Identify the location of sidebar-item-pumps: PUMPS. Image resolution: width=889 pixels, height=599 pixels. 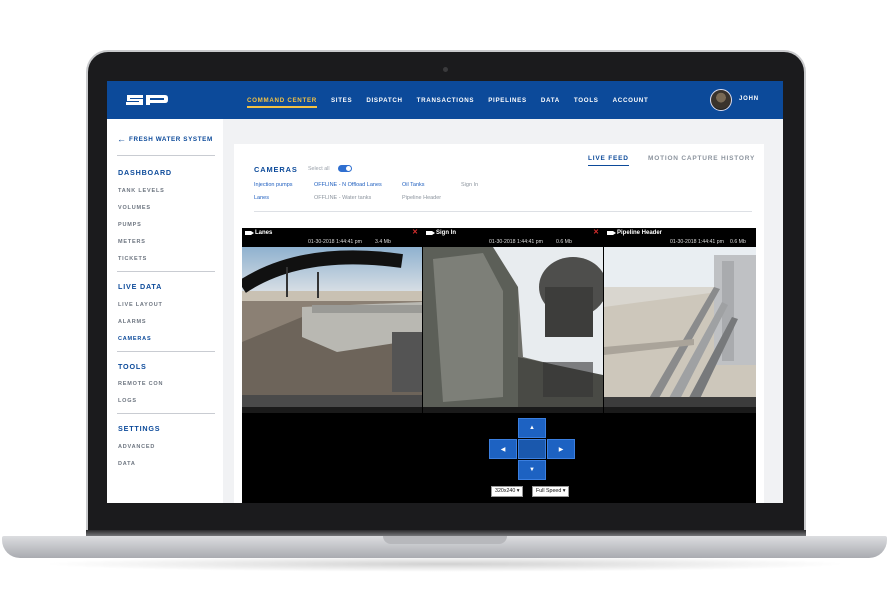
(130, 225).